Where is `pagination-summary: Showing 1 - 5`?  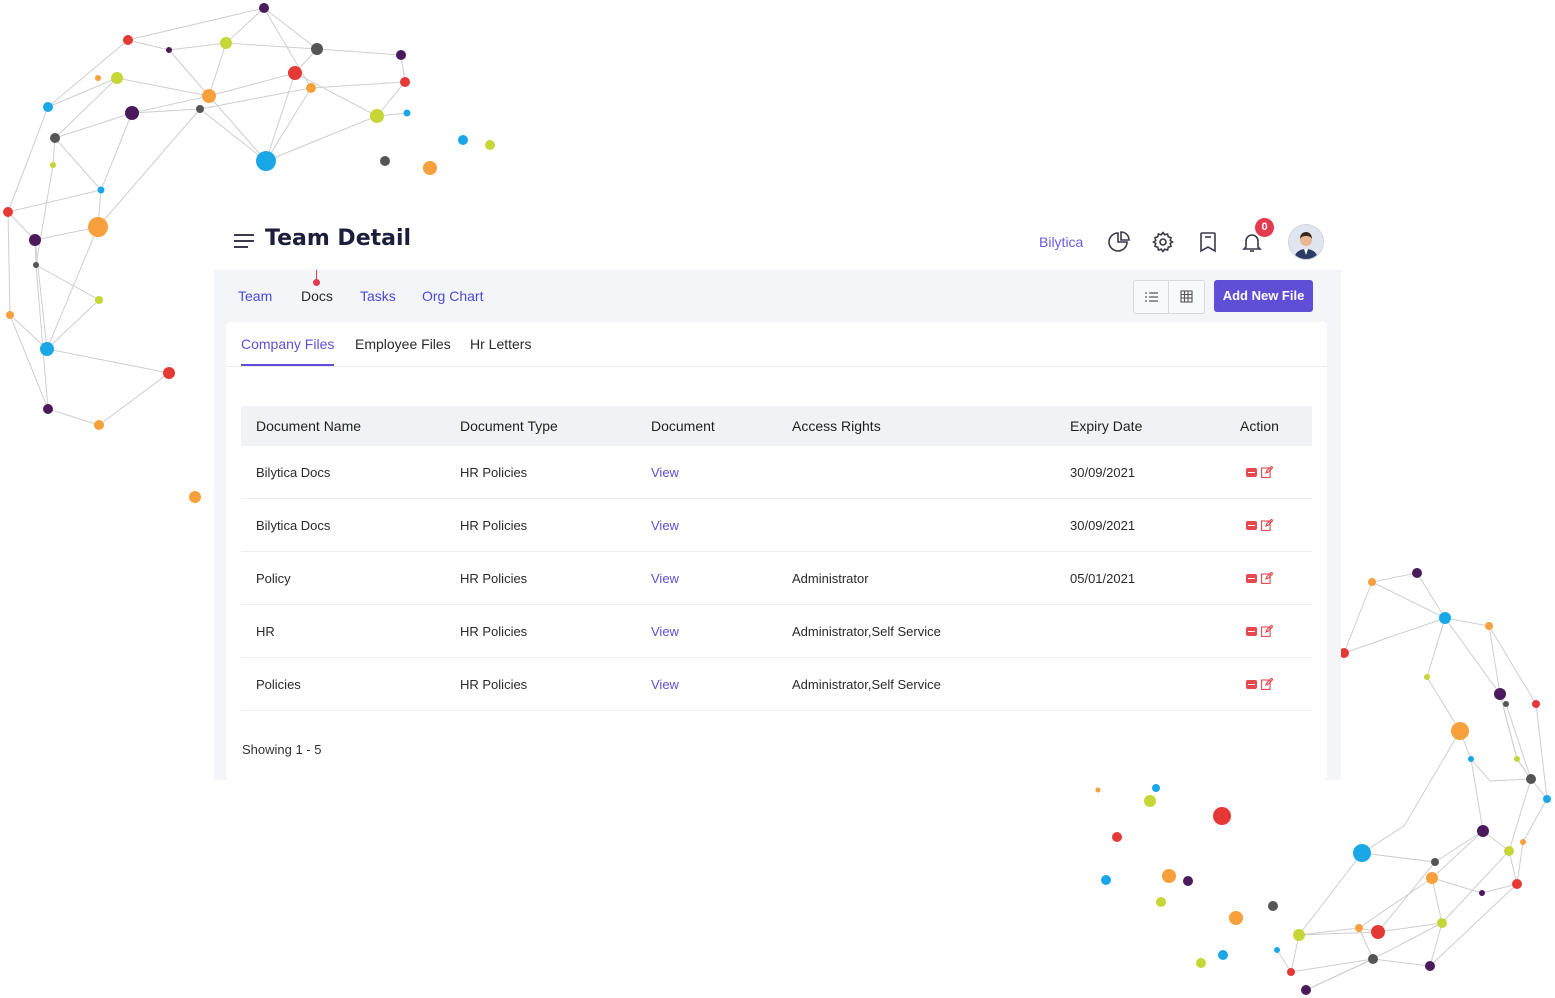 pagination-summary: Showing 1 - 5 is located at coordinates (282, 749).